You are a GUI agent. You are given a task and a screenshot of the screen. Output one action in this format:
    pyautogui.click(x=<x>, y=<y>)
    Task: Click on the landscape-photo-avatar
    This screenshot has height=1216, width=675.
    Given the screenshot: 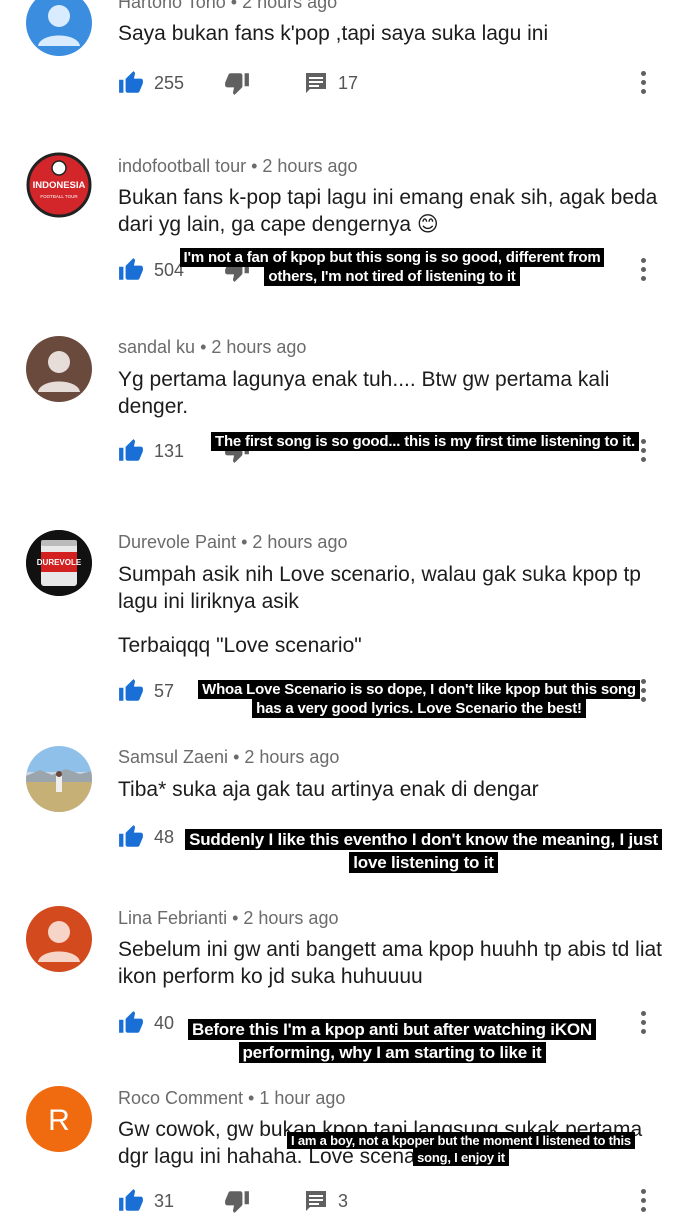 What is the action you would take?
    pyautogui.click(x=59, y=779)
    